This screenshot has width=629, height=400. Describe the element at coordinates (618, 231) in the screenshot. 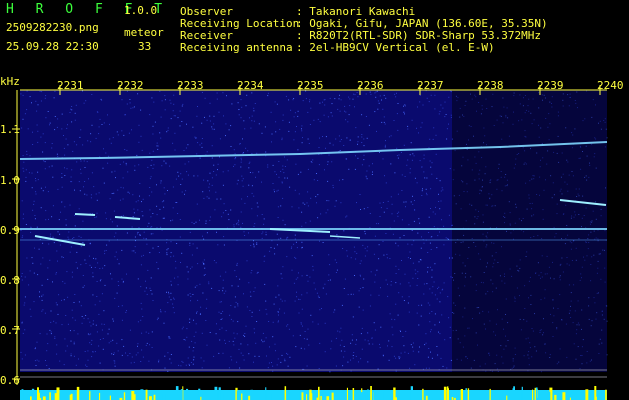

I see `right-margin` at that location.